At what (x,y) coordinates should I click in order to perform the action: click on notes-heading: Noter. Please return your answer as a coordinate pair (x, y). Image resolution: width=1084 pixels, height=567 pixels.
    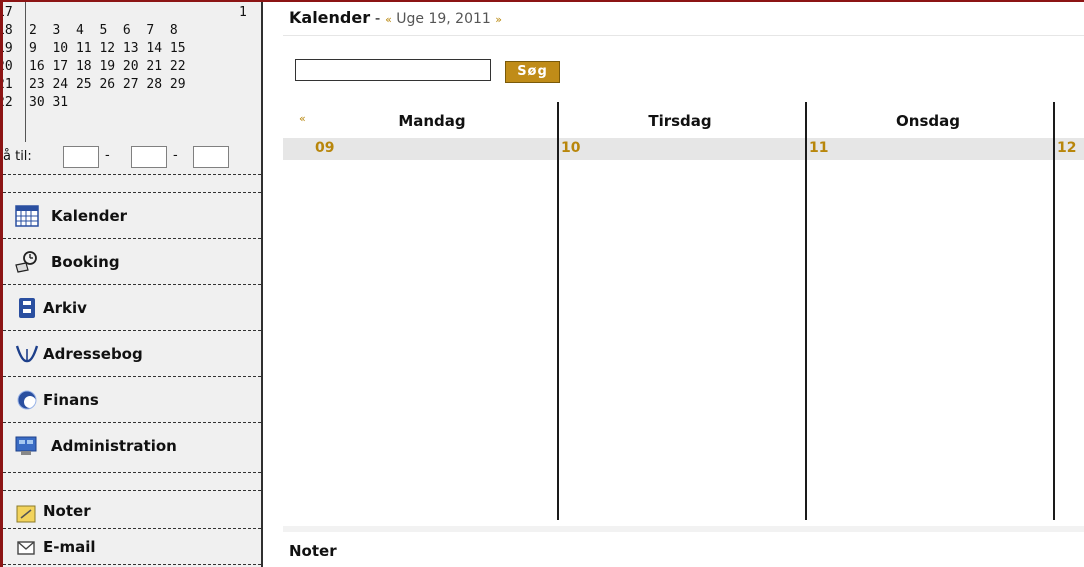
    Looking at the image, I should click on (313, 551).